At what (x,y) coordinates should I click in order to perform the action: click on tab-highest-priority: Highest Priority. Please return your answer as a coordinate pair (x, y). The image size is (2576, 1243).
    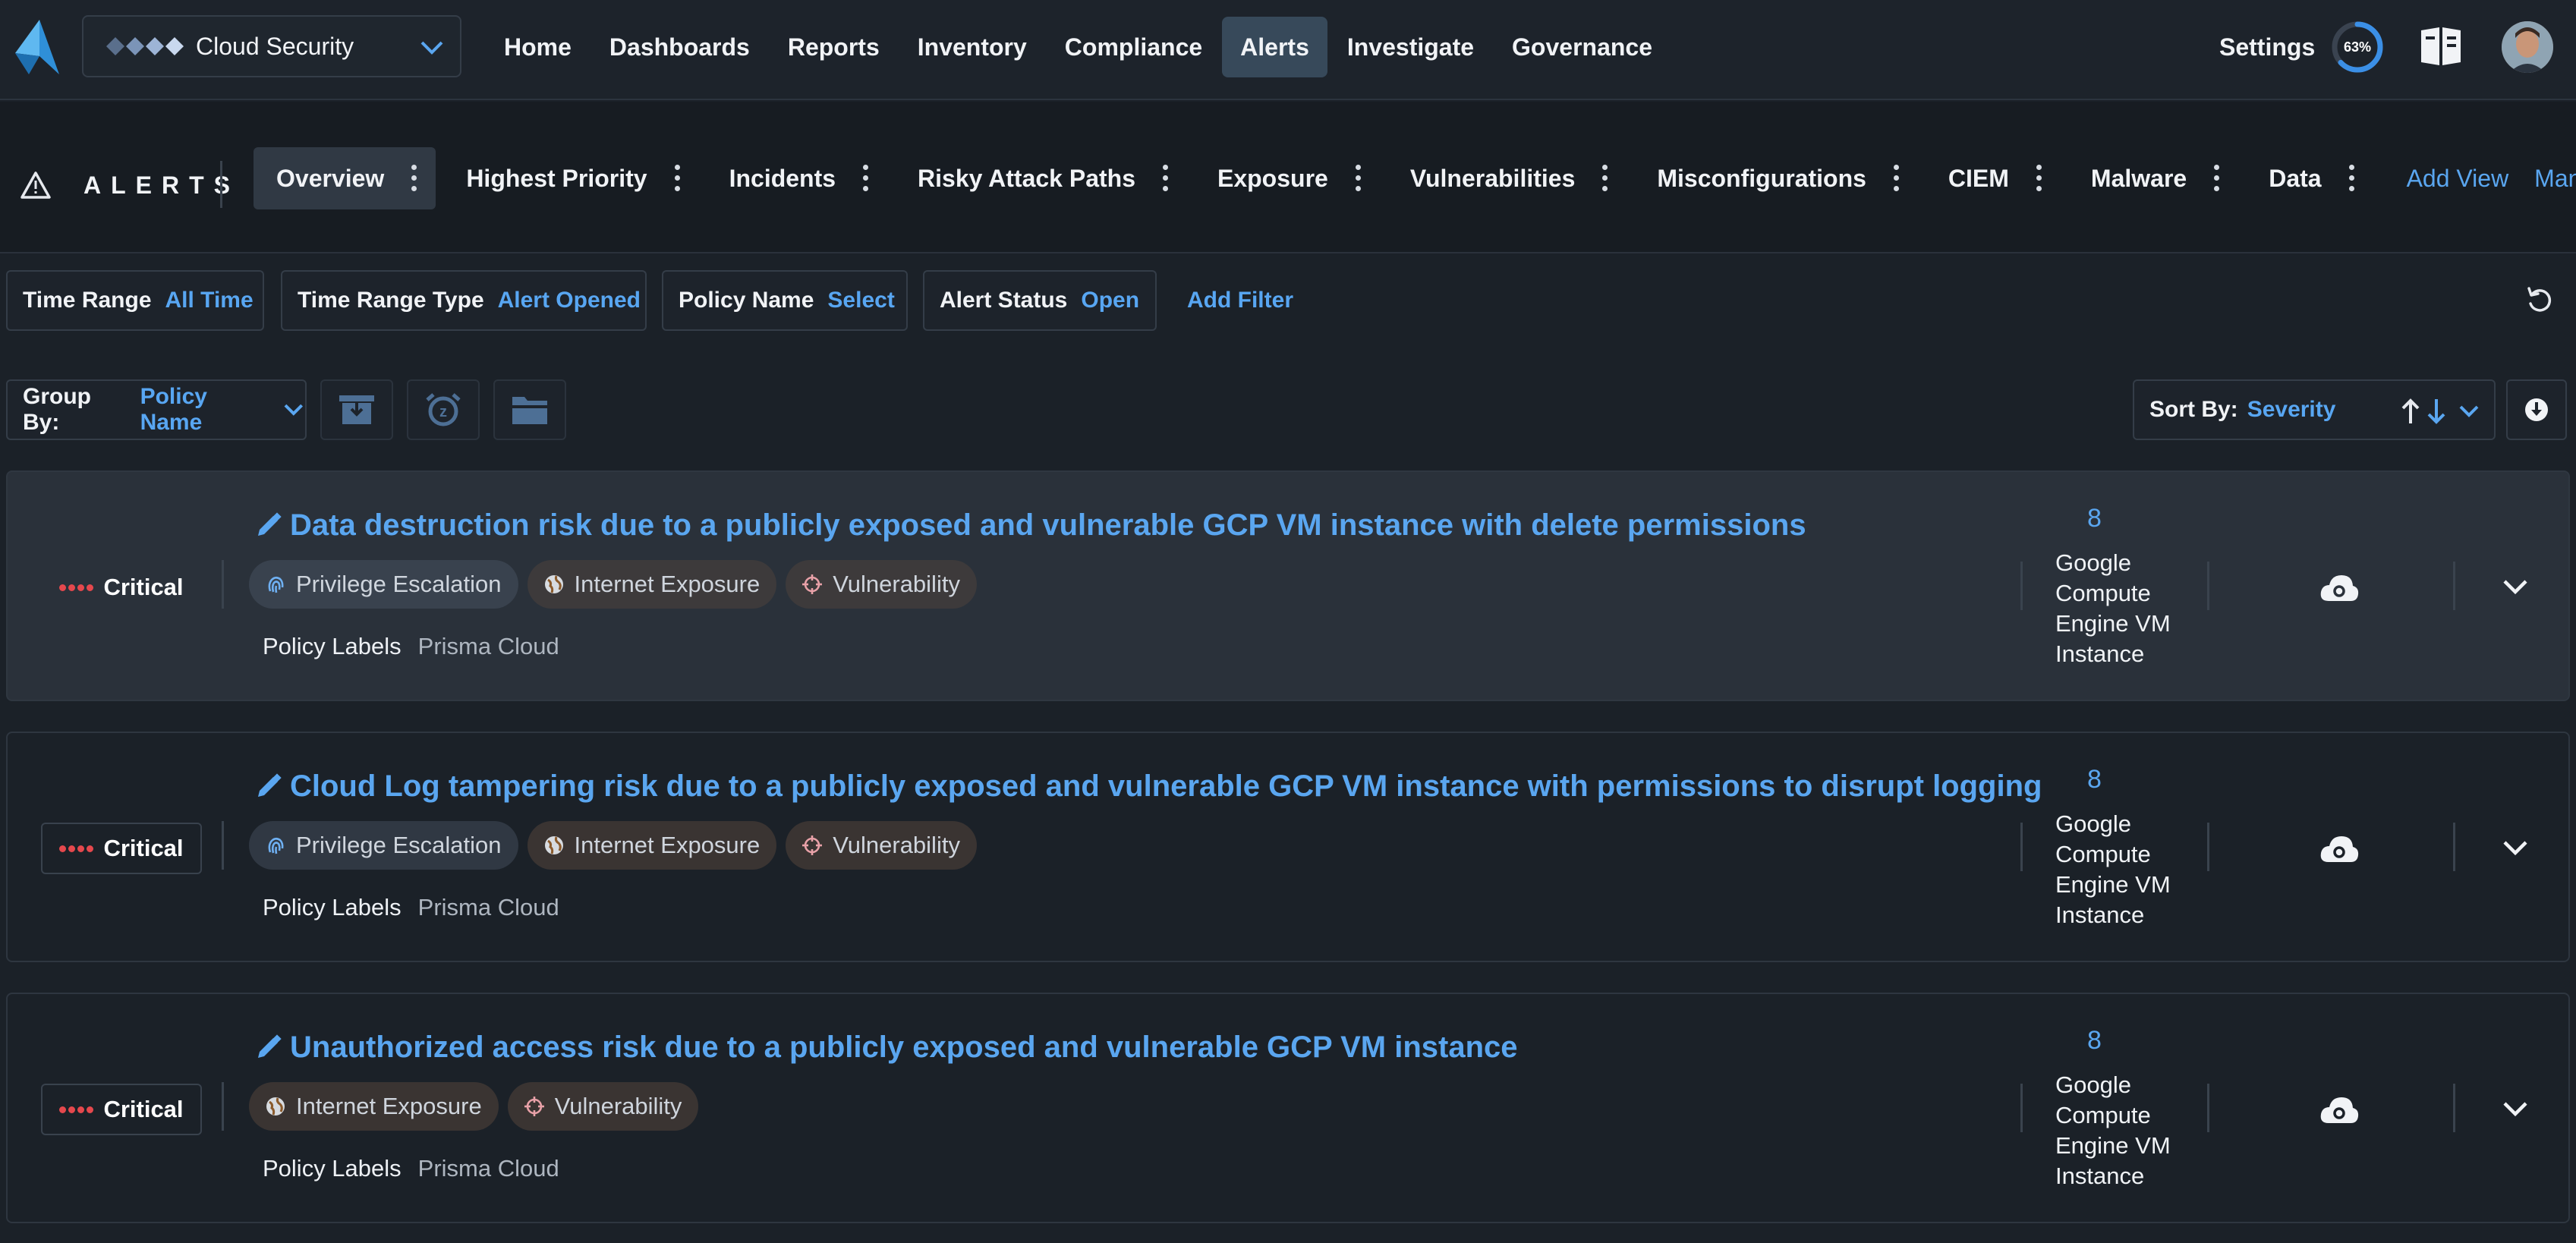
    Looking at the image, I should click on (570, 178).